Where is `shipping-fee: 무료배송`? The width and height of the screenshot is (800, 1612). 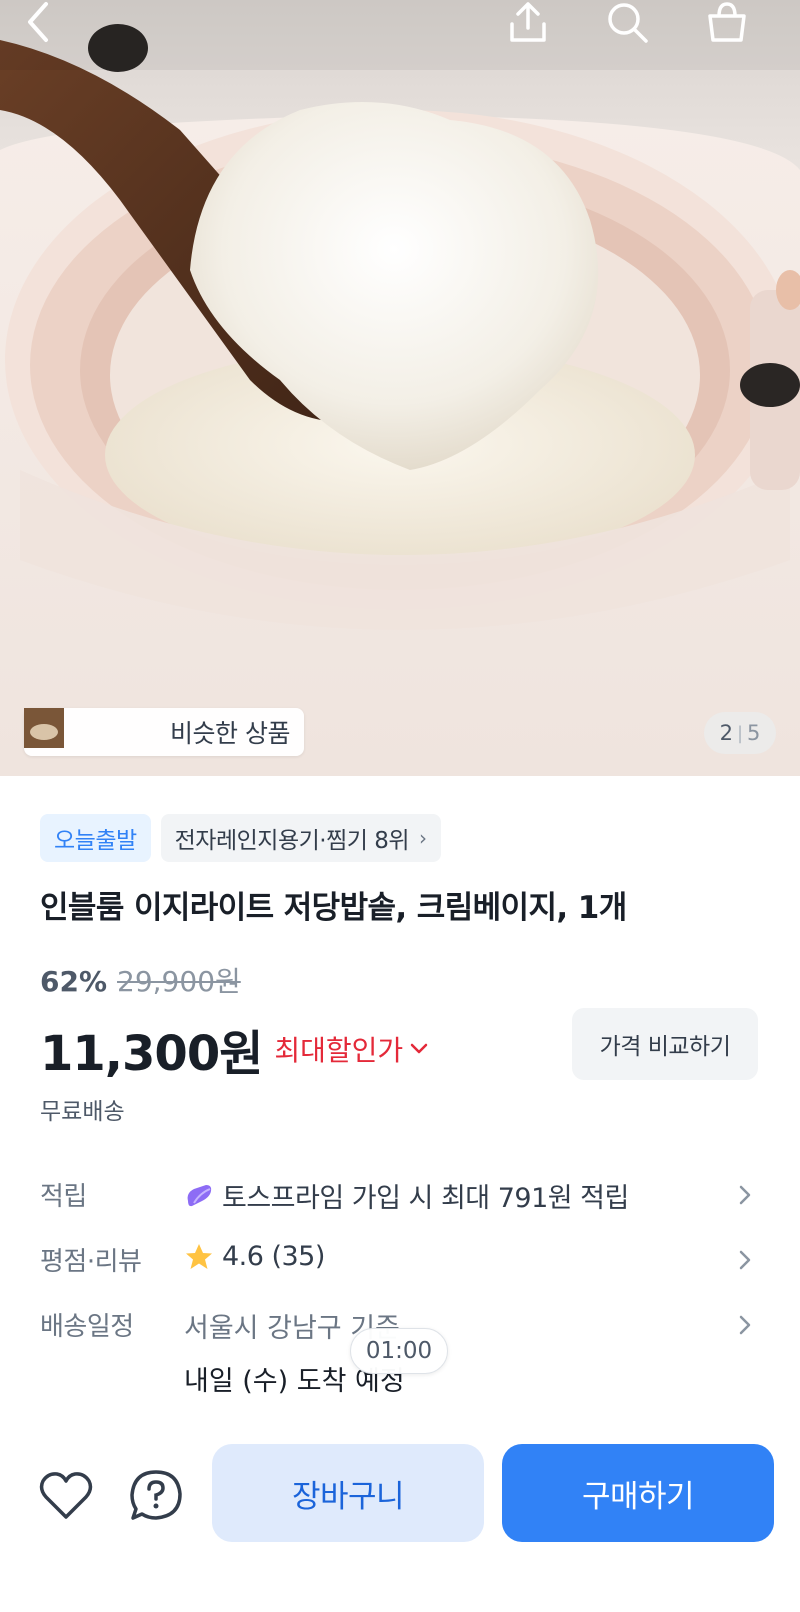
shipping-fee: 무료배송 is located at coordinates (82, 1112).